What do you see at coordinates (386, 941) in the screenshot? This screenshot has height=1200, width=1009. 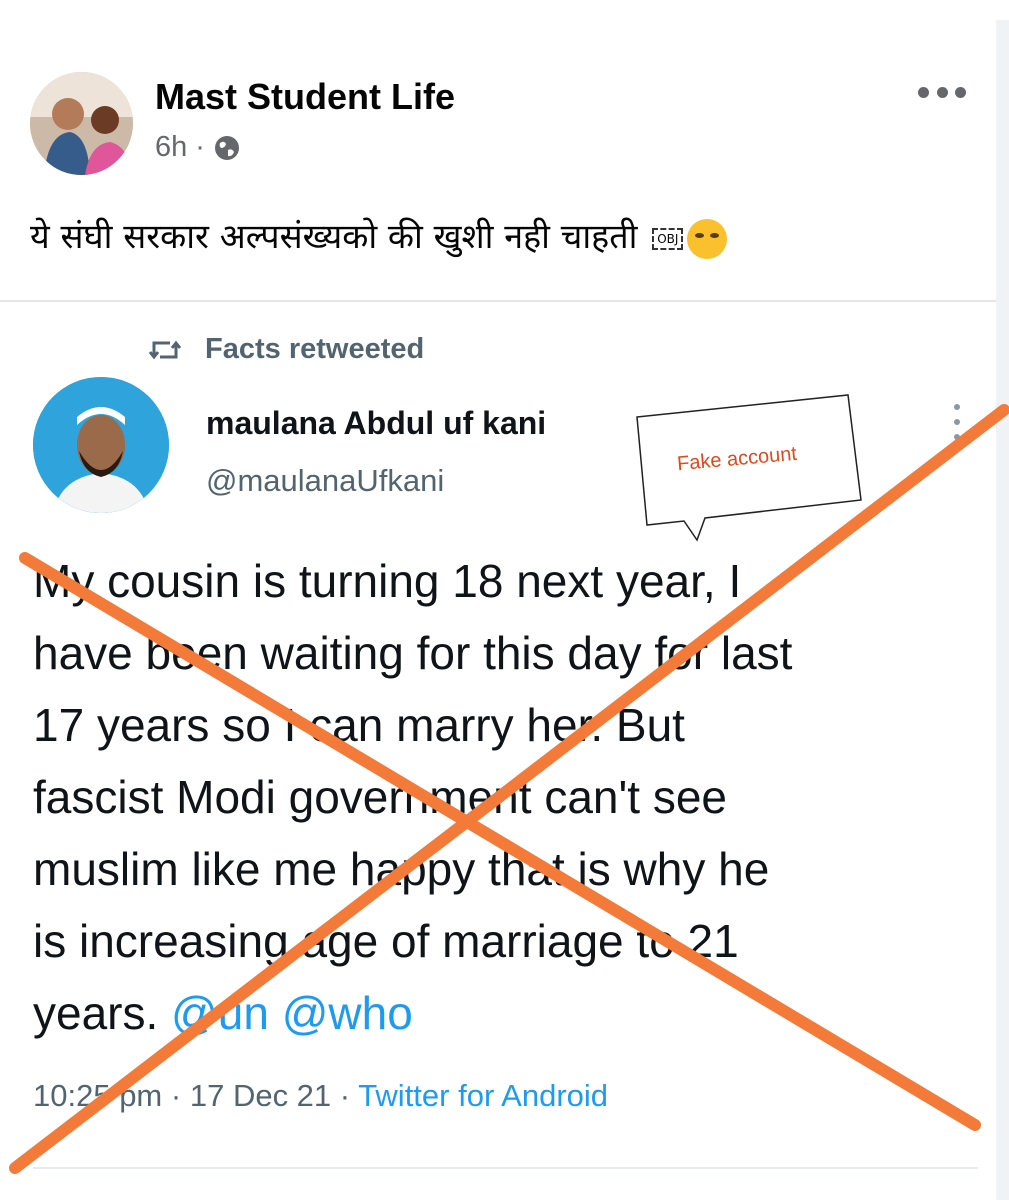 I see `tweet-line: is increasing age of marriage to 21` at bounding box center [386, 941].